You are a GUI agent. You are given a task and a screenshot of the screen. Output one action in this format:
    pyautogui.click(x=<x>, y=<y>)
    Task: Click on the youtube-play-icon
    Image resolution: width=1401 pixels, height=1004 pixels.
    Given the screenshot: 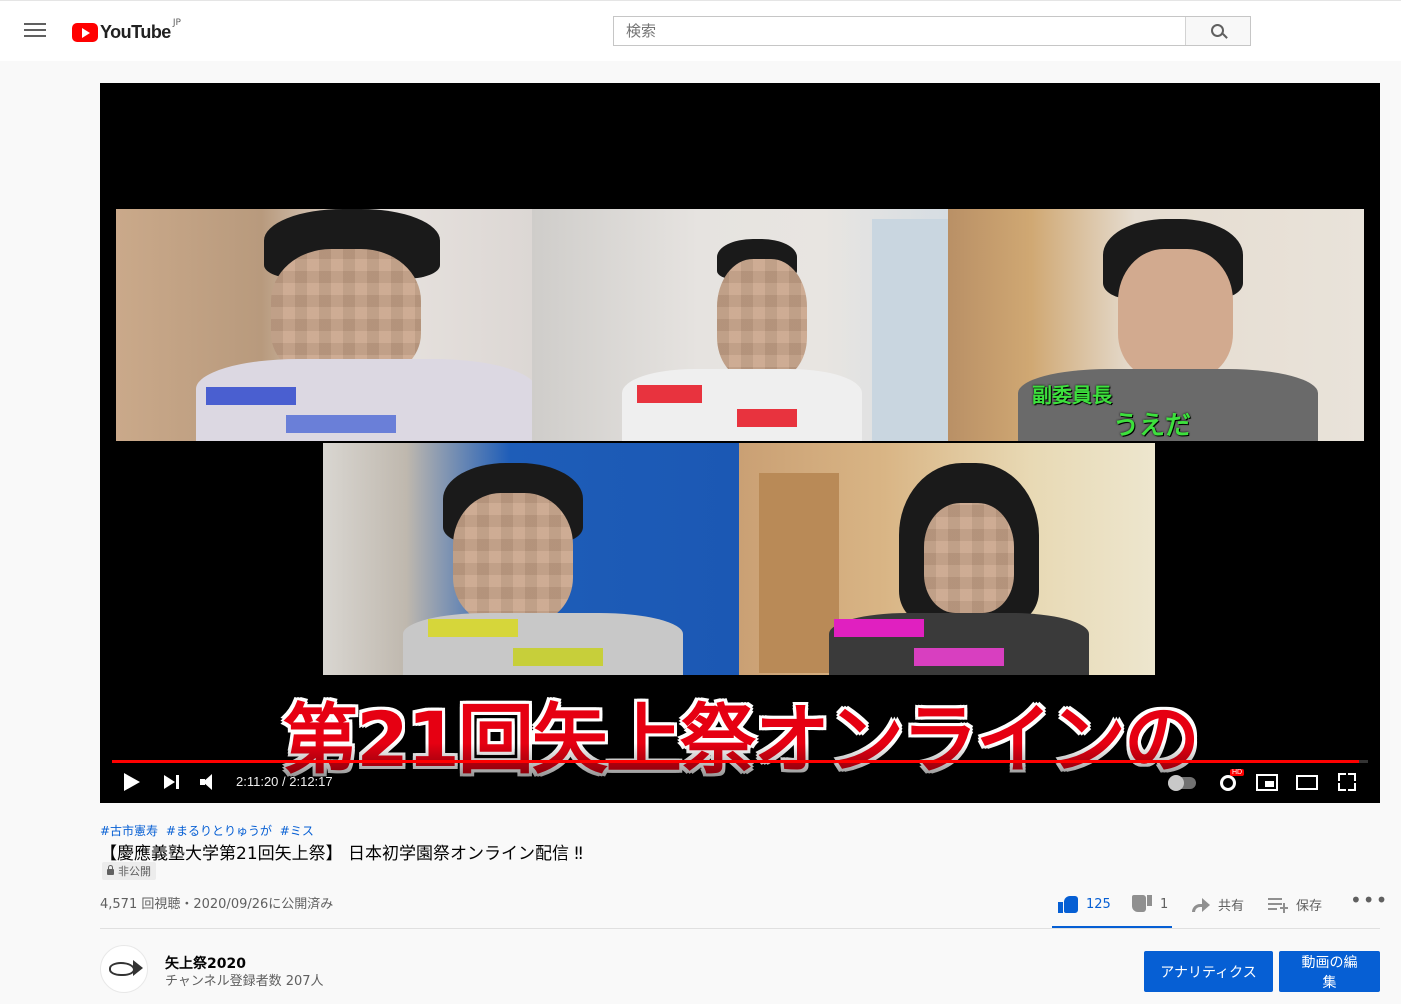 What is the action you would take?
    pyautogui.click(x=85, y=32)
    